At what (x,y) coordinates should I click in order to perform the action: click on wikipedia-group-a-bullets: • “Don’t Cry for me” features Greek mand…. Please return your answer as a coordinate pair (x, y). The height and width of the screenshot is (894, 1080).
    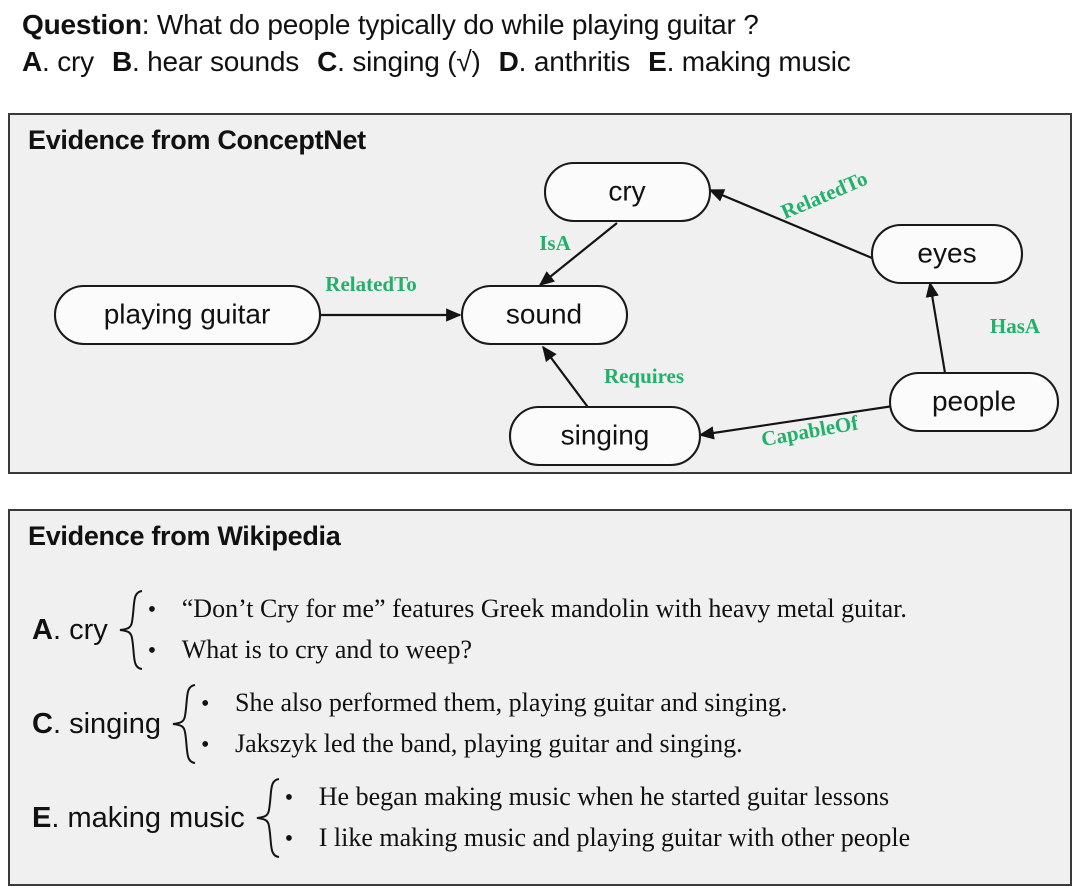
    Looking at the image, I should click on (611, 630).